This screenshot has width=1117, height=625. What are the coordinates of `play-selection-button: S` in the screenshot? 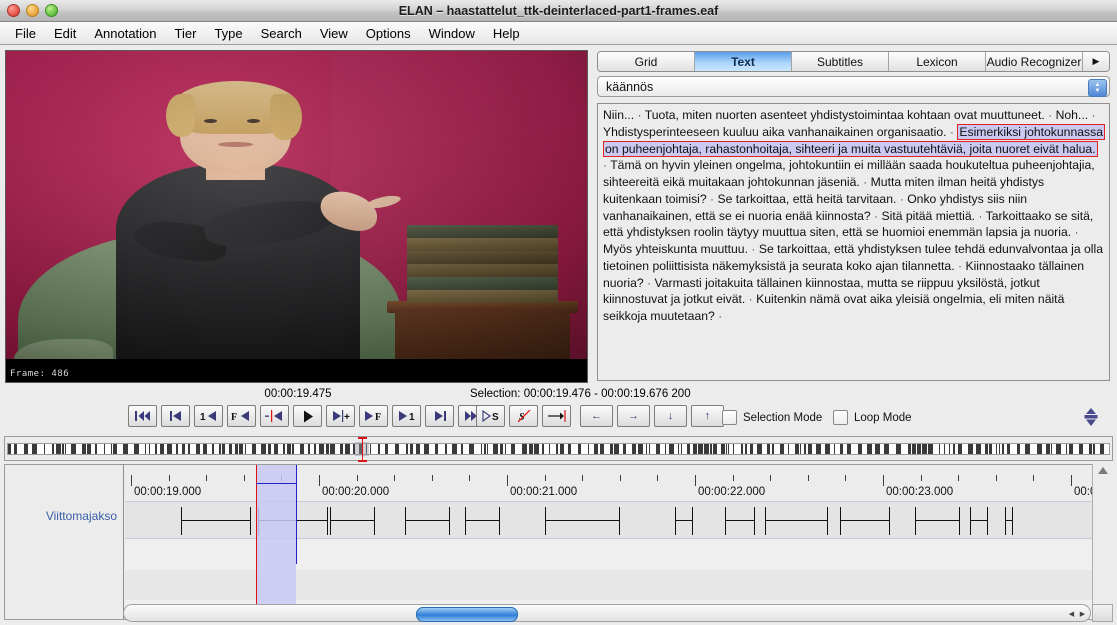 It's located at (490, 416).